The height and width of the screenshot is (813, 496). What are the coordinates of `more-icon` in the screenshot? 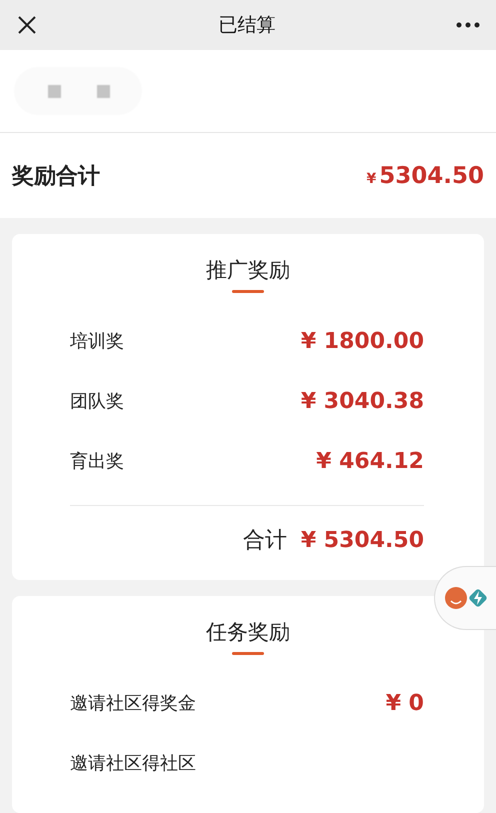 It's located at (468, 25).